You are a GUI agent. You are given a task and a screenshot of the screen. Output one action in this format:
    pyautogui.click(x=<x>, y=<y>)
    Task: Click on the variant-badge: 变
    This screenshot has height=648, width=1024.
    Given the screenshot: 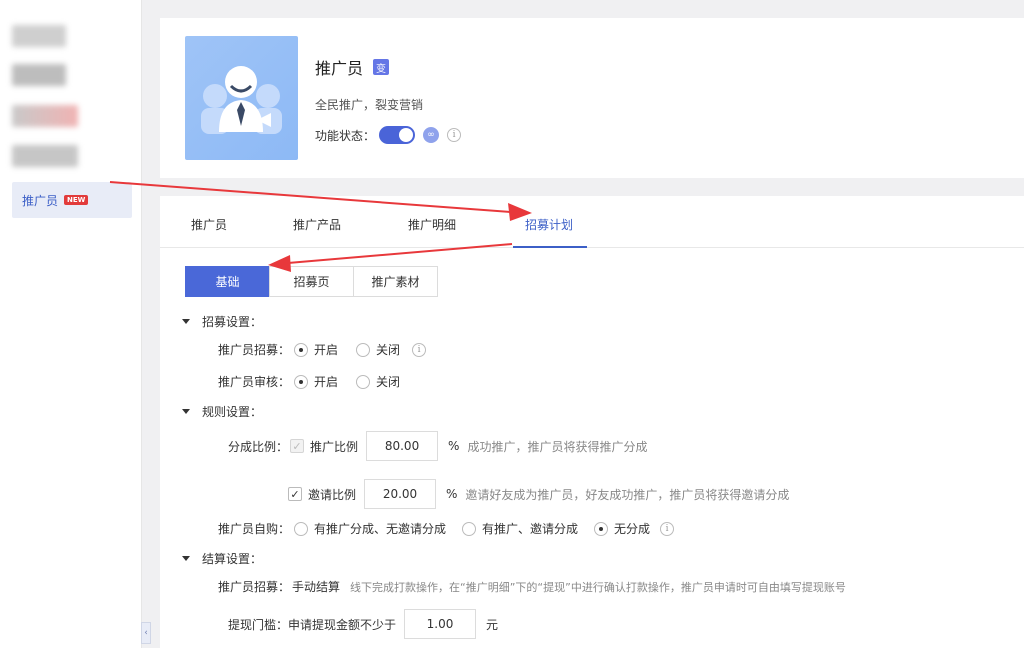 What is the action you would take?
    pyautogui.click(x=381, y=67)
    